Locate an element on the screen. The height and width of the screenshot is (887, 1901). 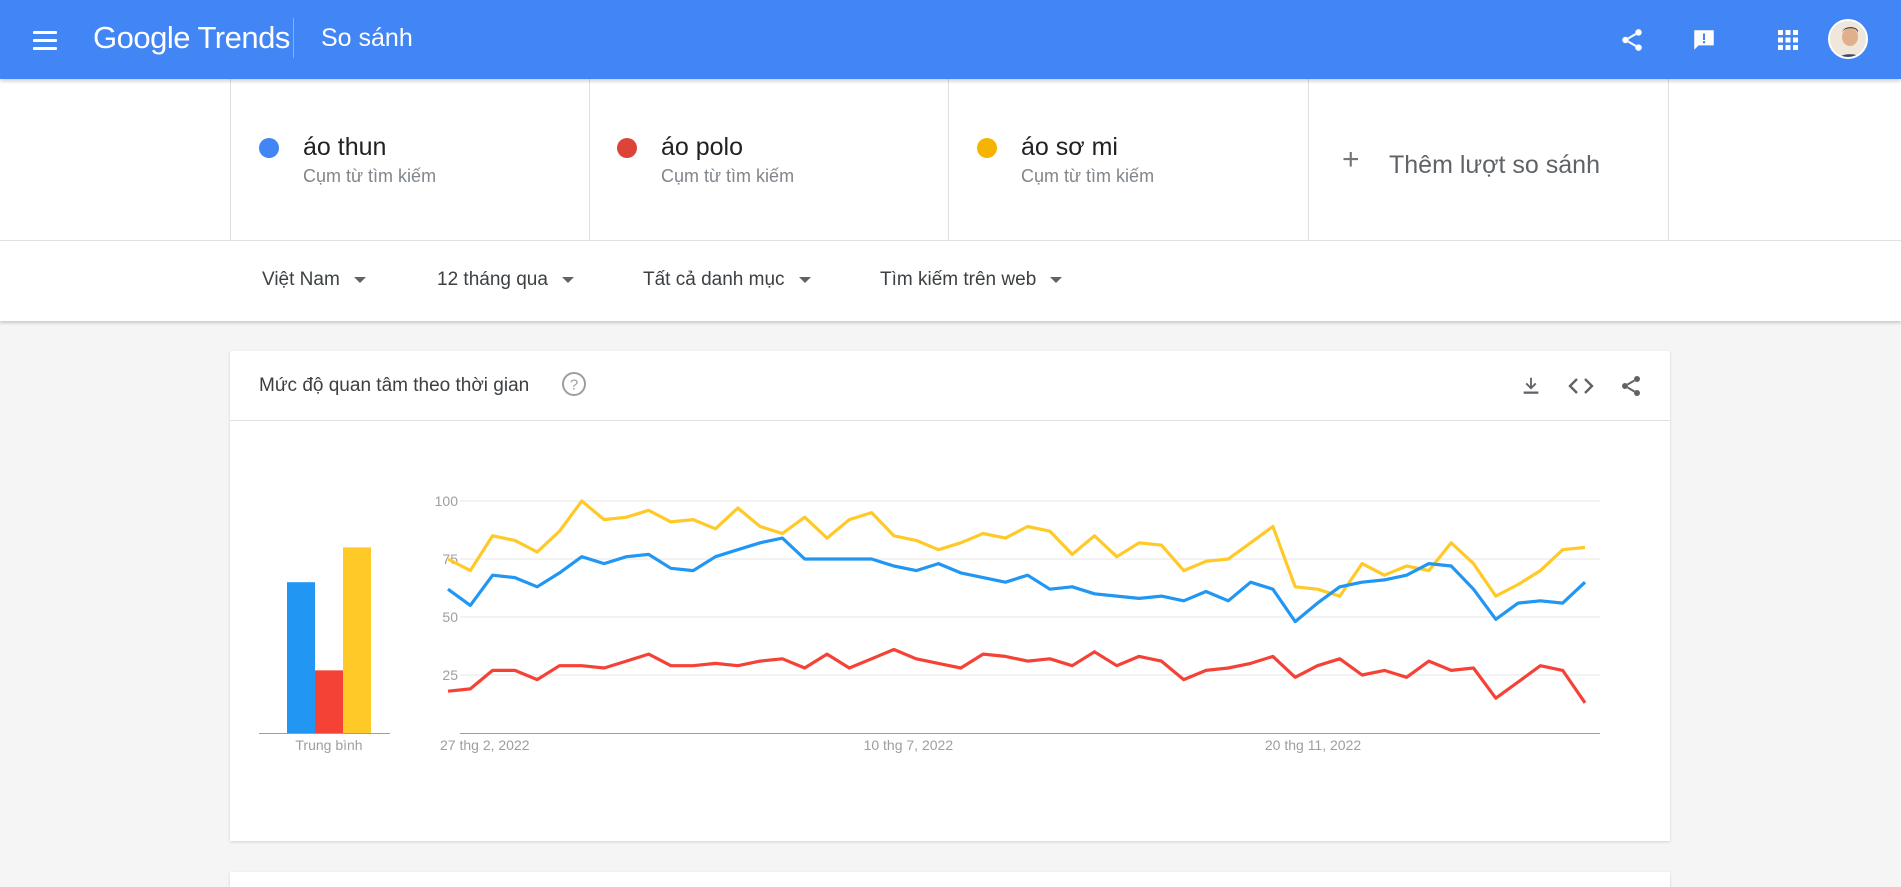
category-dropdown: Tất cả danh mục is located at coordinates (727, 280).